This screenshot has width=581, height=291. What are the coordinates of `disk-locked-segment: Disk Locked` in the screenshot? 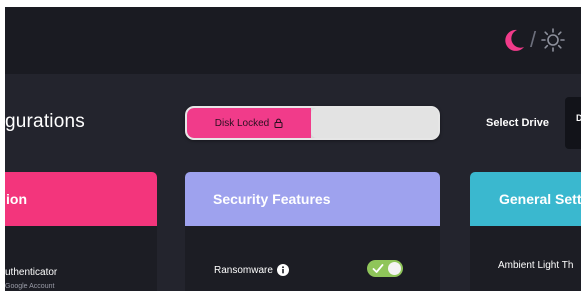 It's located at (249, 123).